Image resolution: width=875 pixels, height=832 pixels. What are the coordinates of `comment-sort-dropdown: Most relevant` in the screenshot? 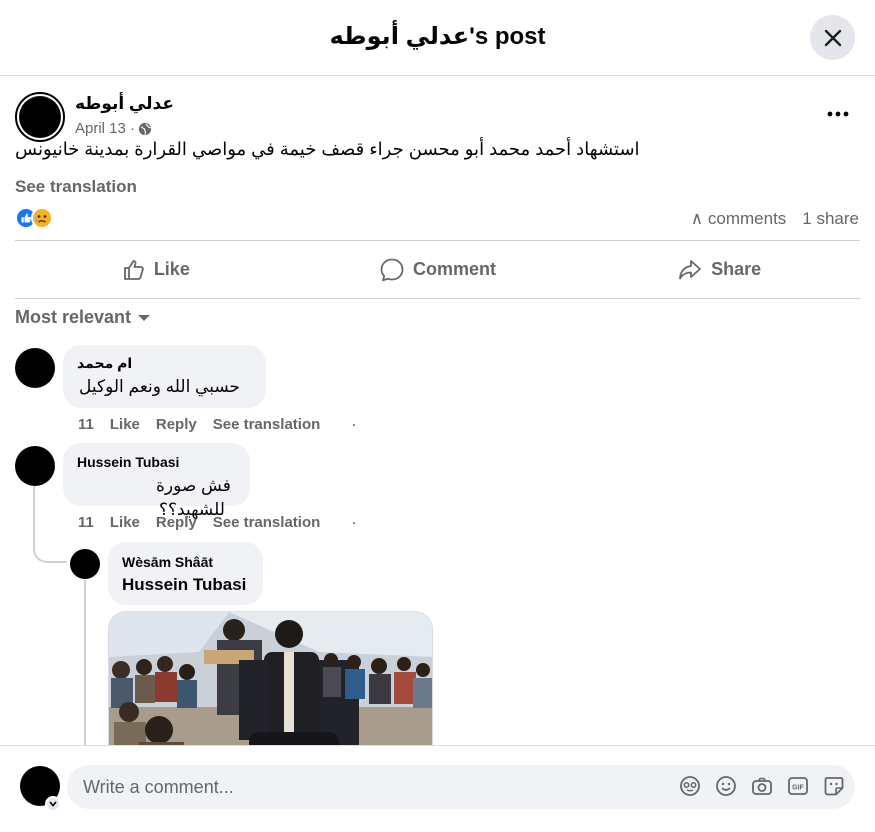 It's located at (83, 317).